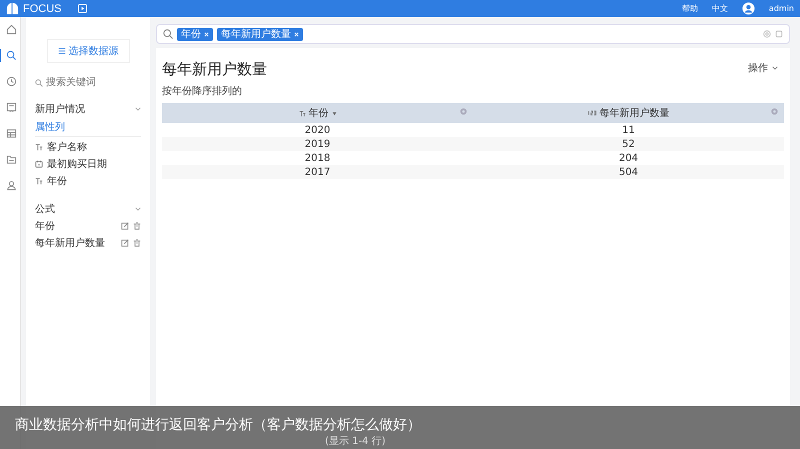 The image size is (800, 449). What do you see at coordinates (88, 51) in the screenshot?
I see `select-source-button: 选择数据源` at bounding box center [88, 51].